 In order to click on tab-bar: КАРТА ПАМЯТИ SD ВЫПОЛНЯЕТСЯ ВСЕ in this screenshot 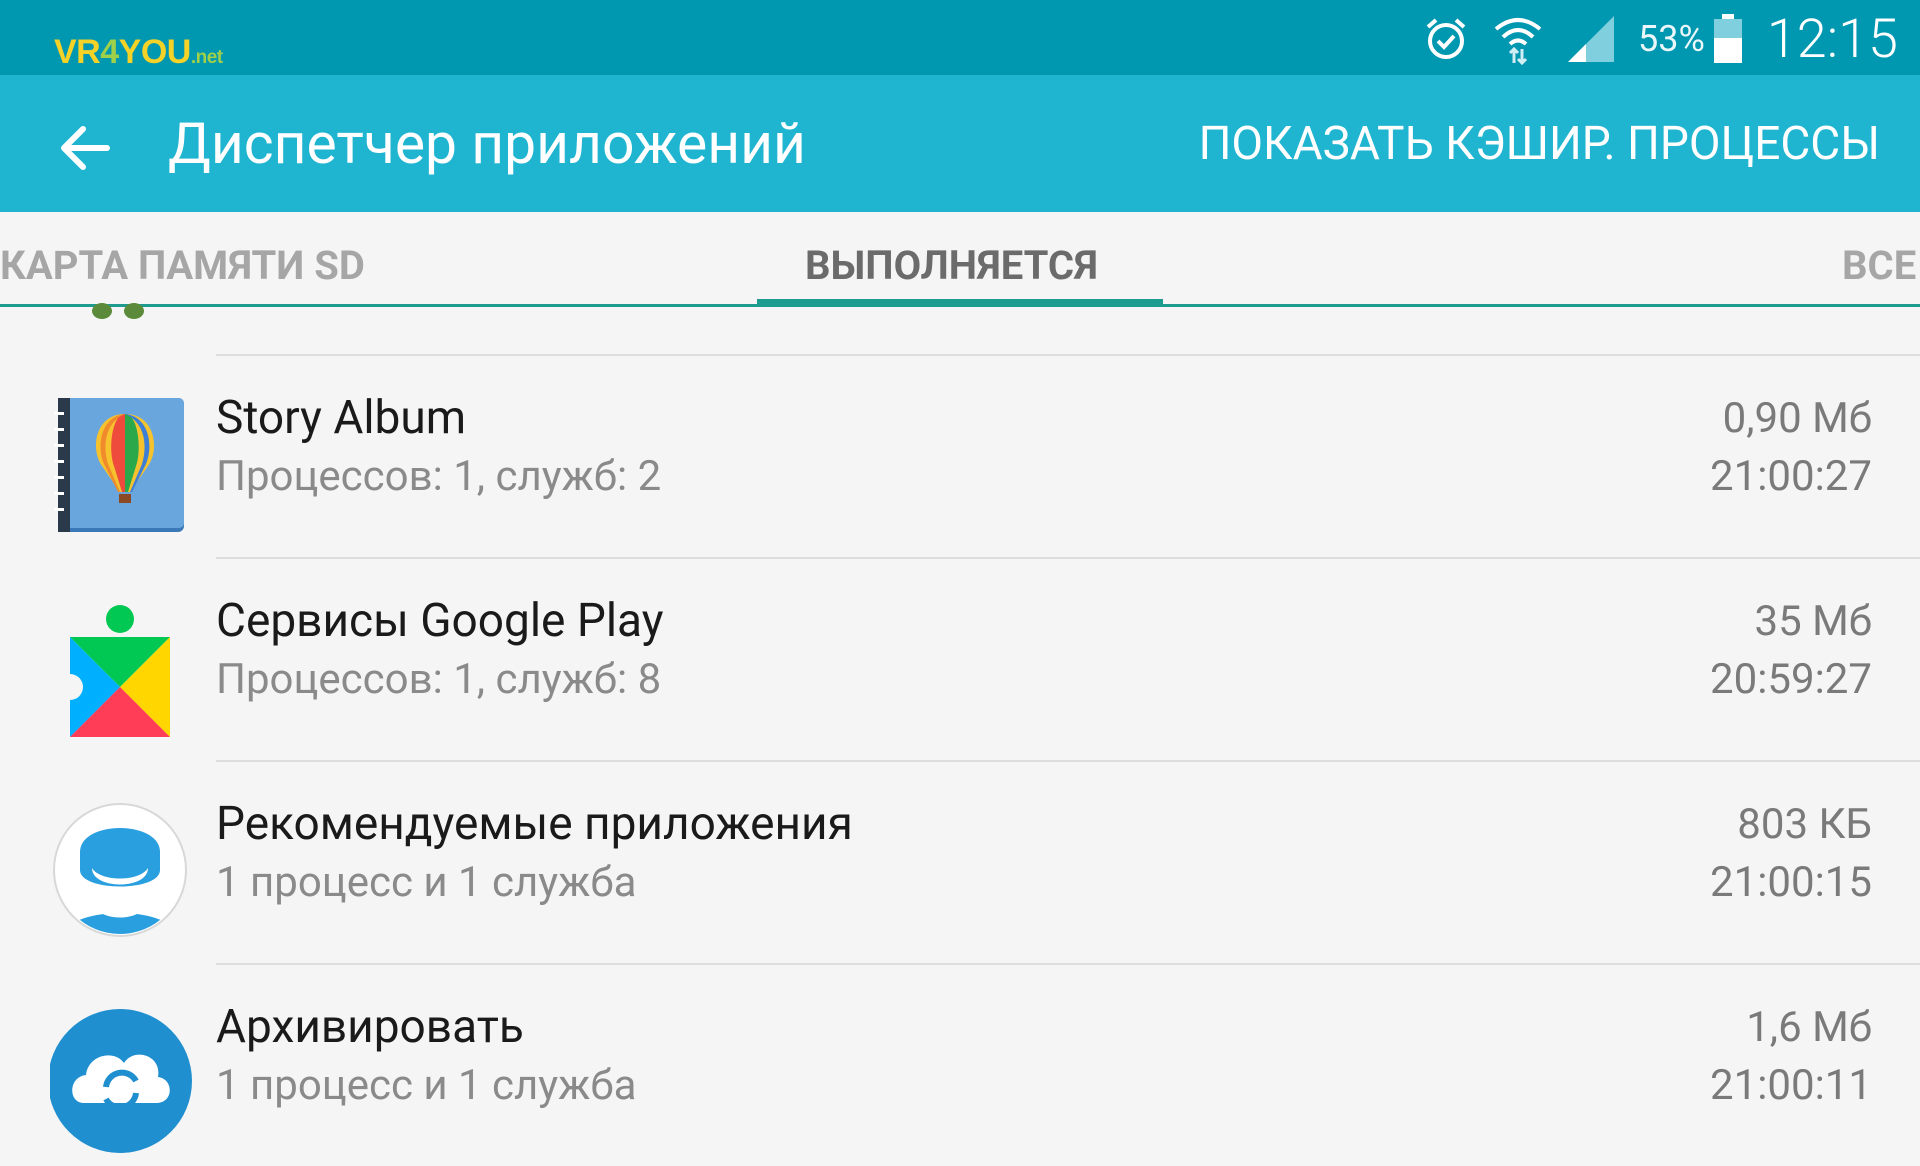, I will do `click(960, 259)`.